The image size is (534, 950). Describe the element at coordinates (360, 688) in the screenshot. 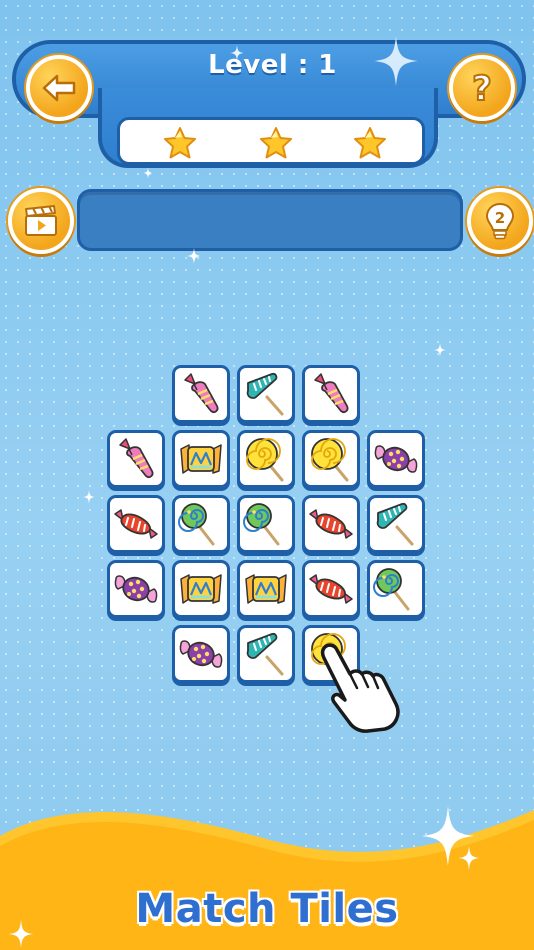

I see `hand-pointer-icon` at that location.